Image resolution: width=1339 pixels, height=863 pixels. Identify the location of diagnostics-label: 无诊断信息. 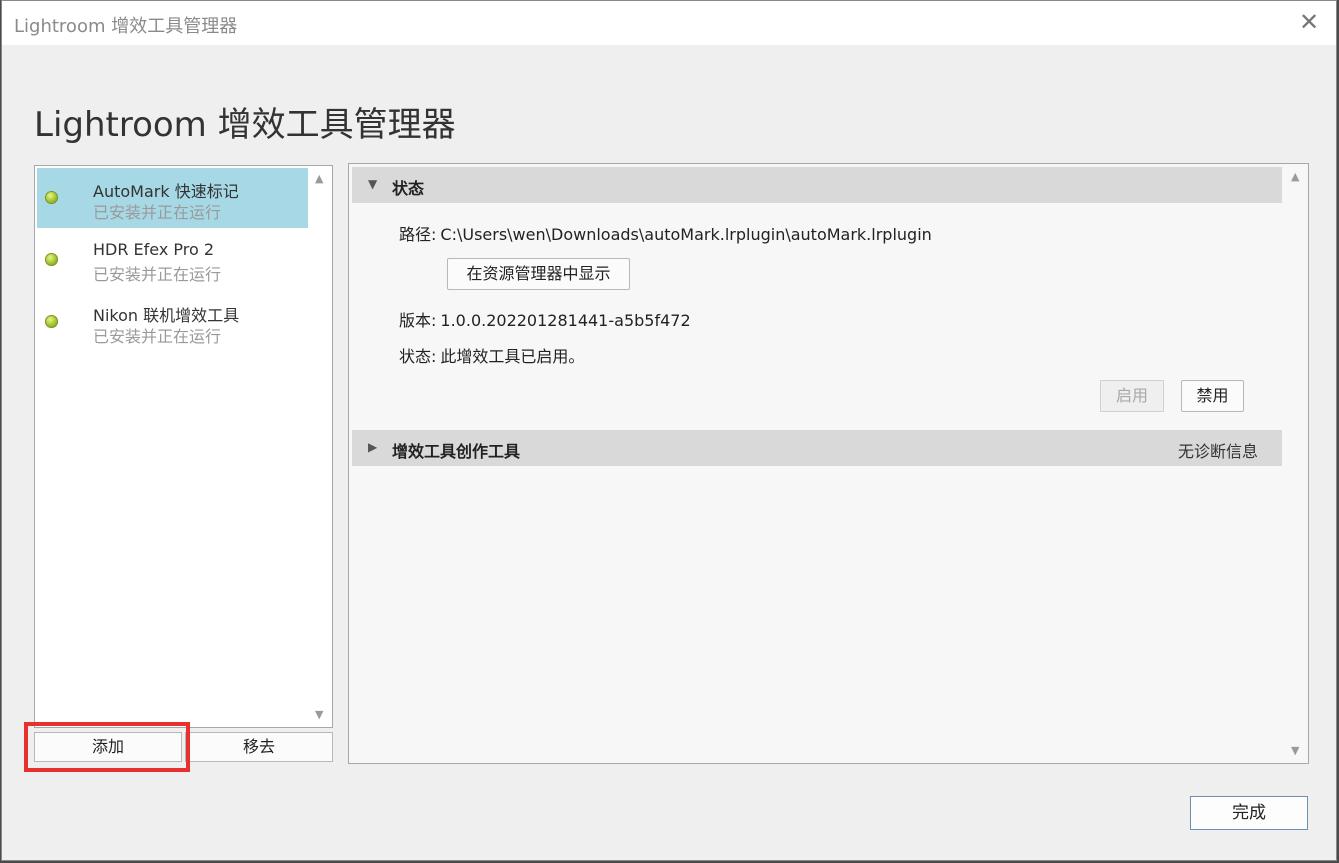
(1217, 451).